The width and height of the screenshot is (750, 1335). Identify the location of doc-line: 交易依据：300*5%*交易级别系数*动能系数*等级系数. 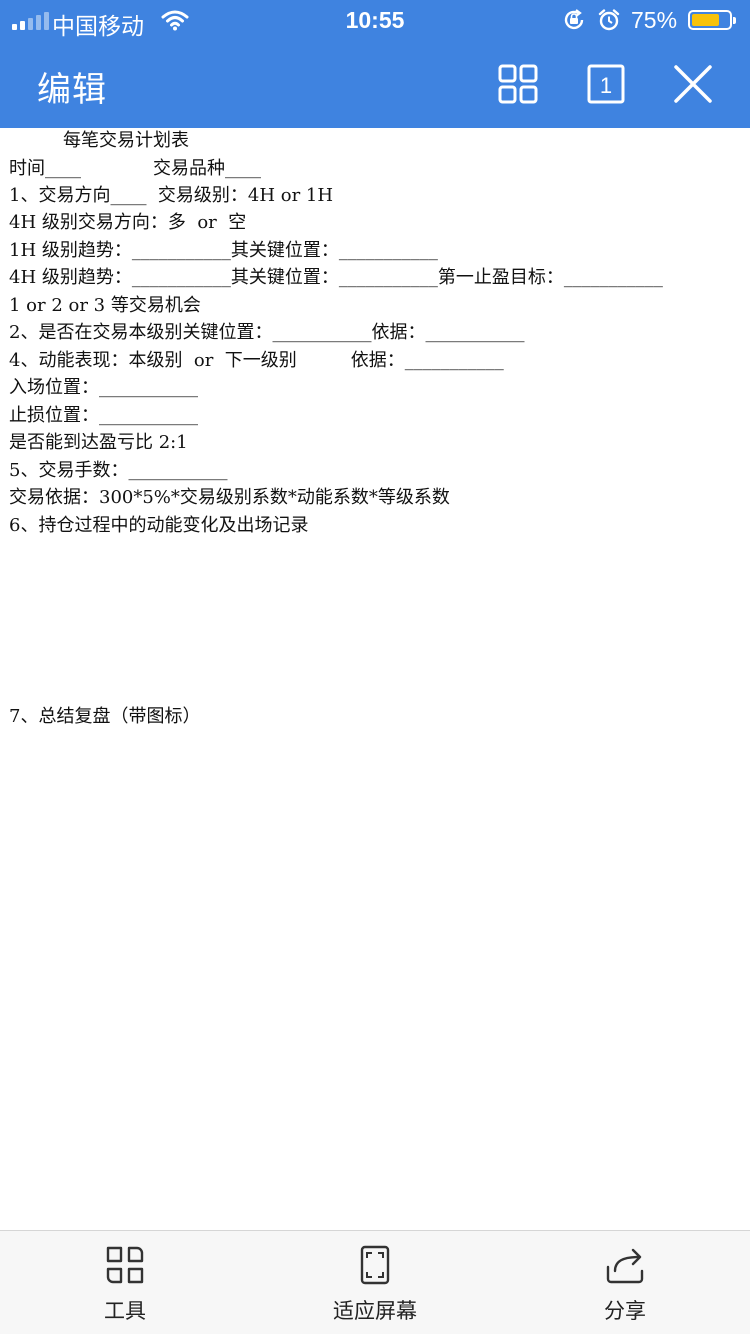
(229, 497).